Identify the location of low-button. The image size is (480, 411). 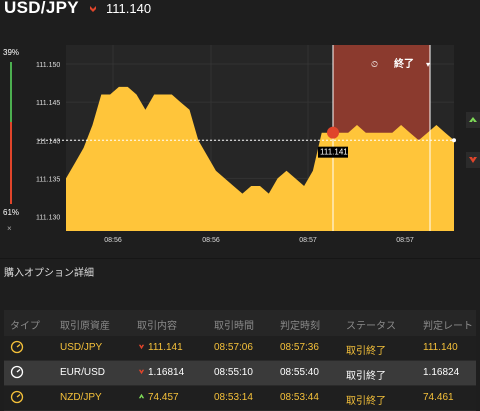
(473, 160).